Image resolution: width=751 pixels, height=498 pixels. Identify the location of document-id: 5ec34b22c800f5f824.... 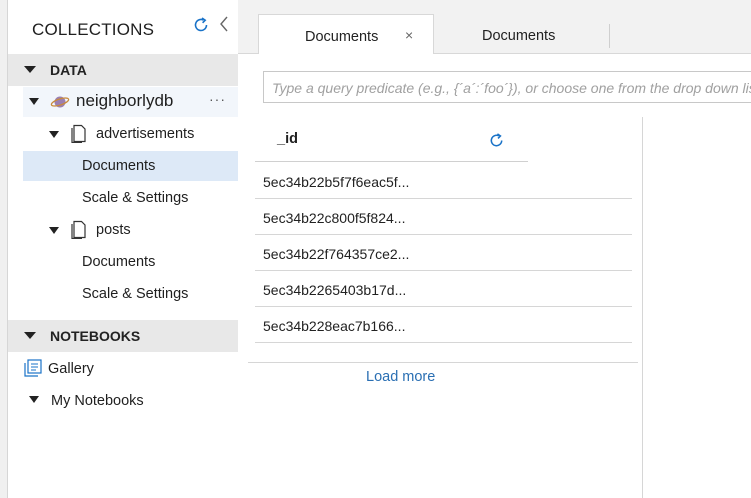
(334, 218).